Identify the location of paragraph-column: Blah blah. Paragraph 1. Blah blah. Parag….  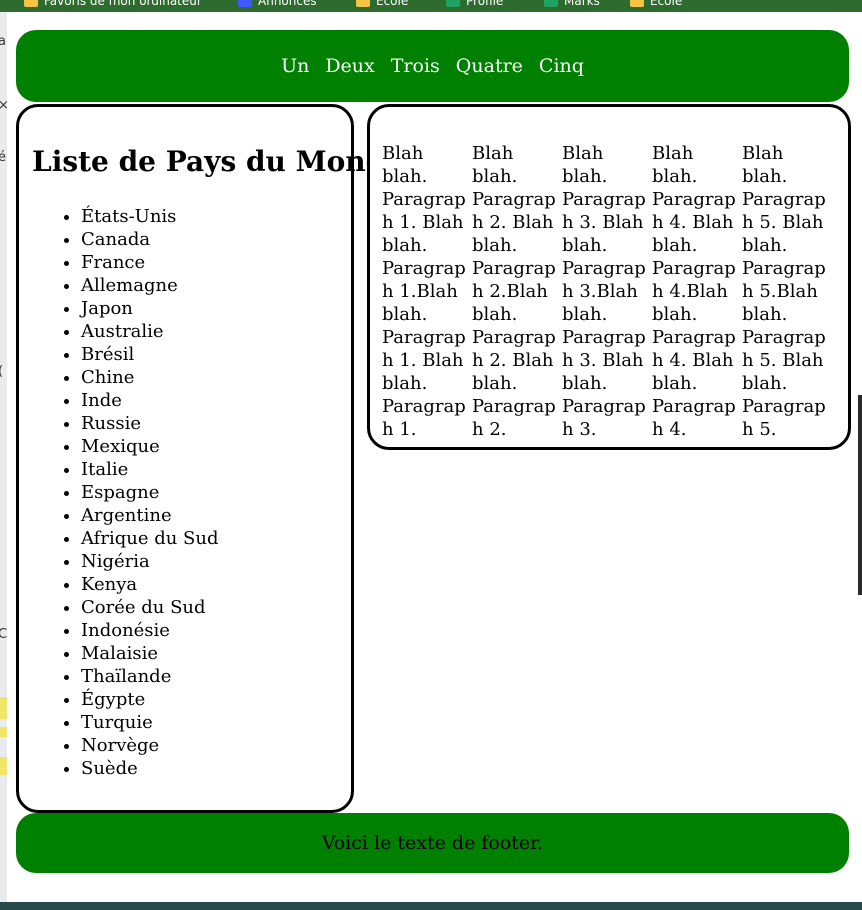
(424, 291).